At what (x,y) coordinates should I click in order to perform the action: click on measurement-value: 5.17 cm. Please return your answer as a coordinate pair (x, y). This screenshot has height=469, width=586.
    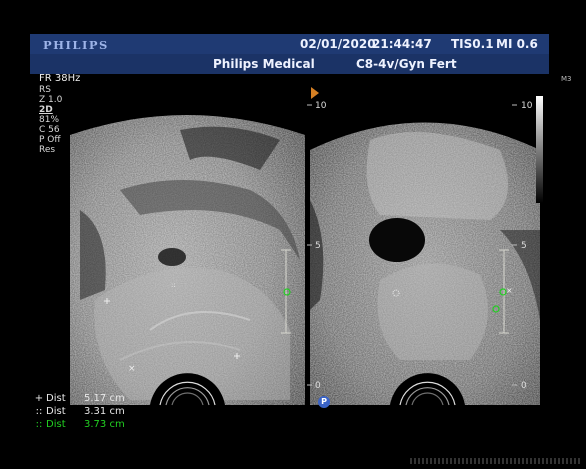
    Looking at the image, I should click on (104, 398).